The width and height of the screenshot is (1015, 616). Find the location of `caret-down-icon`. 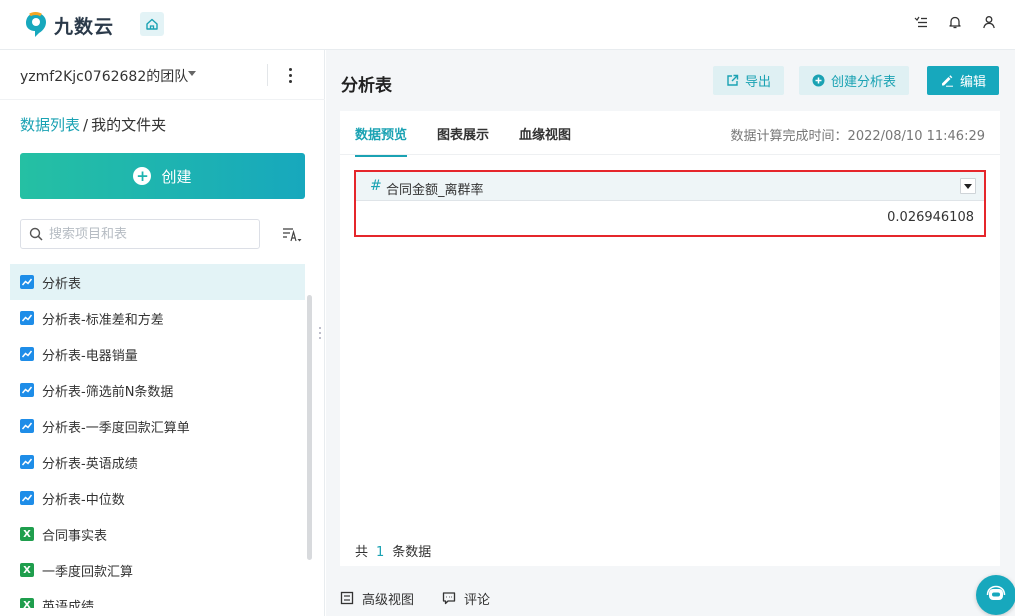

caret-down-icon is located at coordinates (192, 73).